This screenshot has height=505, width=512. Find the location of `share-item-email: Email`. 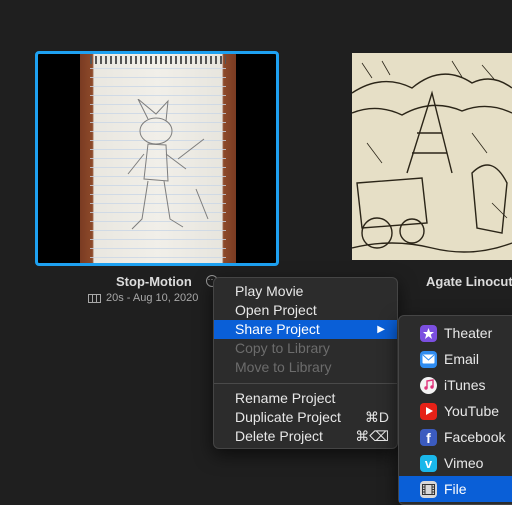

share-item-email: Email is located at coordinates (455, 359).